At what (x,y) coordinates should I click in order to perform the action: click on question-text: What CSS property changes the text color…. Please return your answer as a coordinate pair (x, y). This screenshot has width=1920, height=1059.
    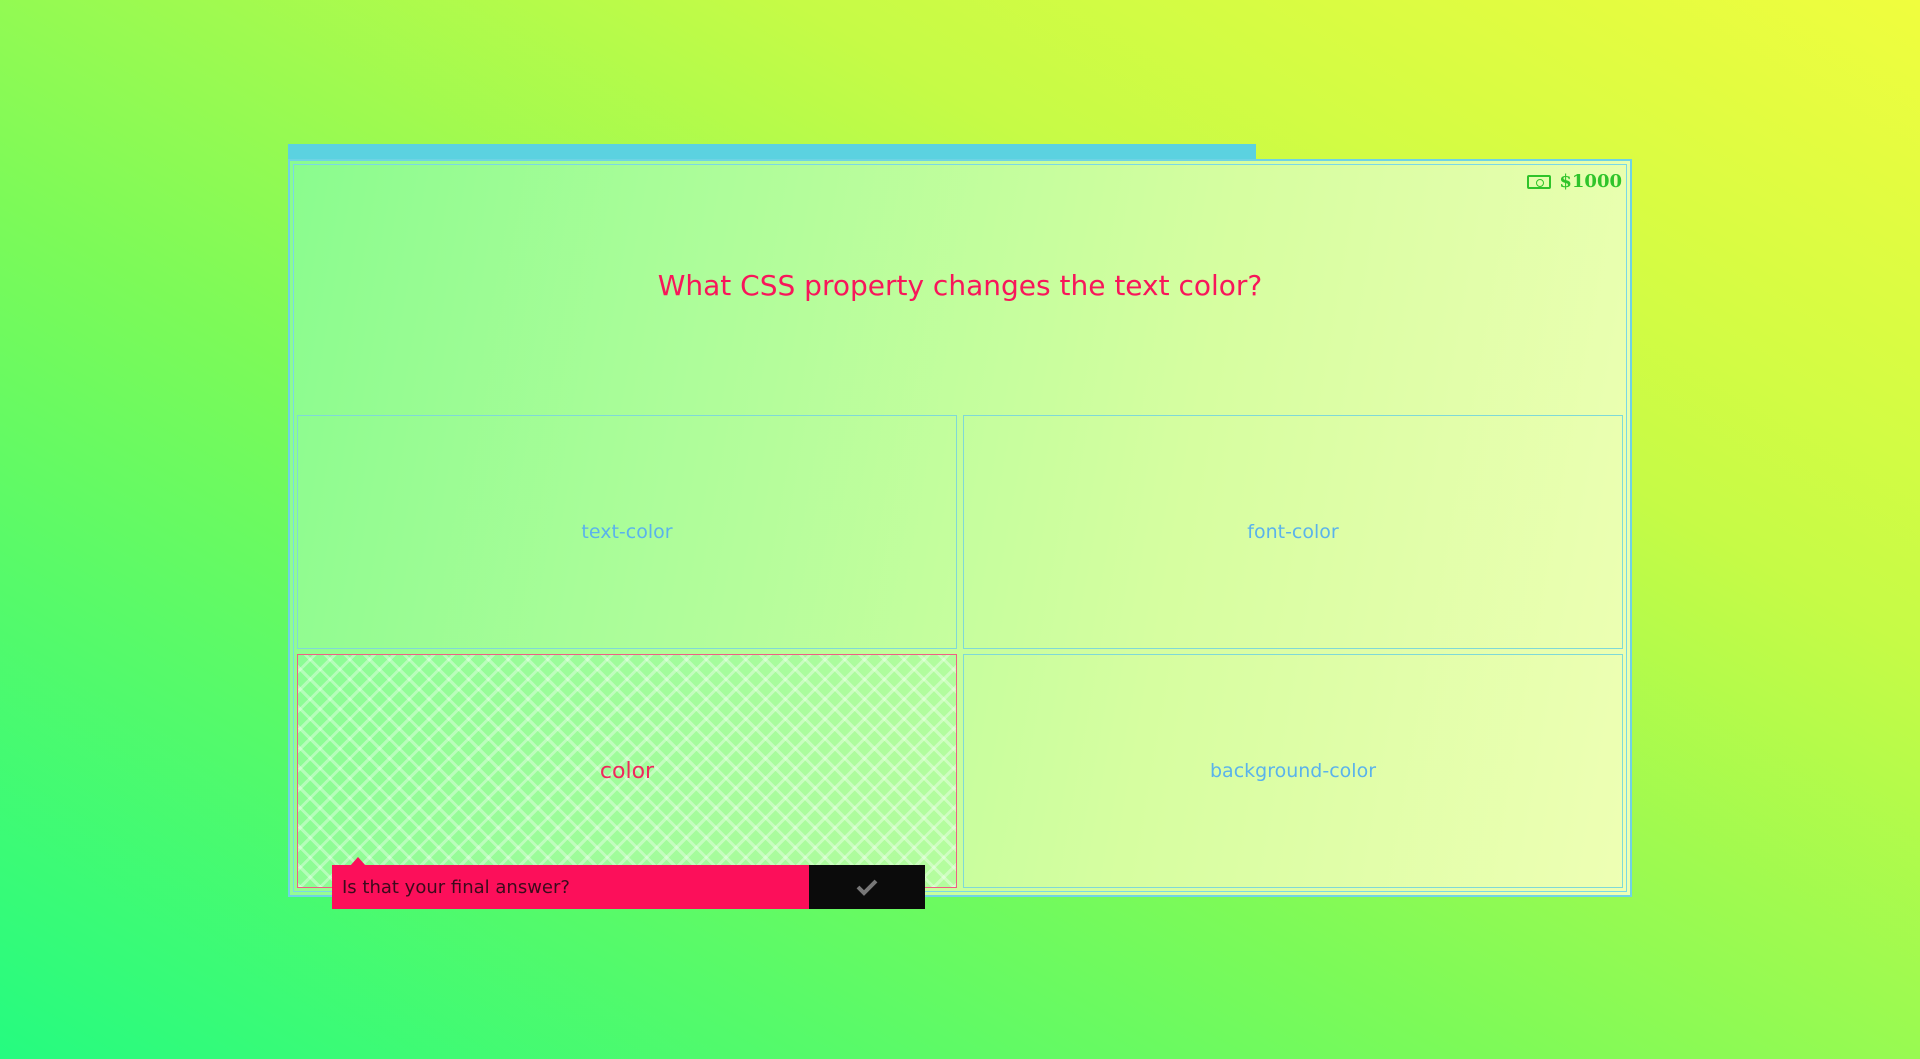
    Looking at the image, I should click on (960, 285).